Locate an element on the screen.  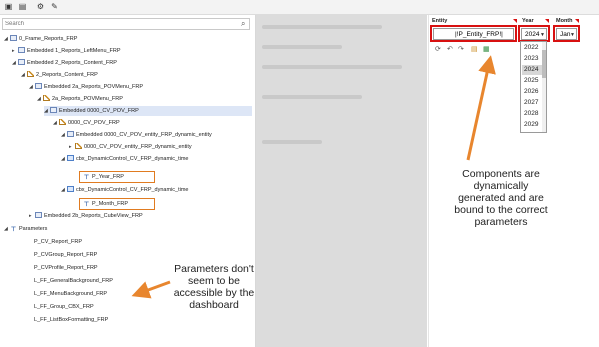
annotation-line: seem to be is located at coordinates (214, 281).